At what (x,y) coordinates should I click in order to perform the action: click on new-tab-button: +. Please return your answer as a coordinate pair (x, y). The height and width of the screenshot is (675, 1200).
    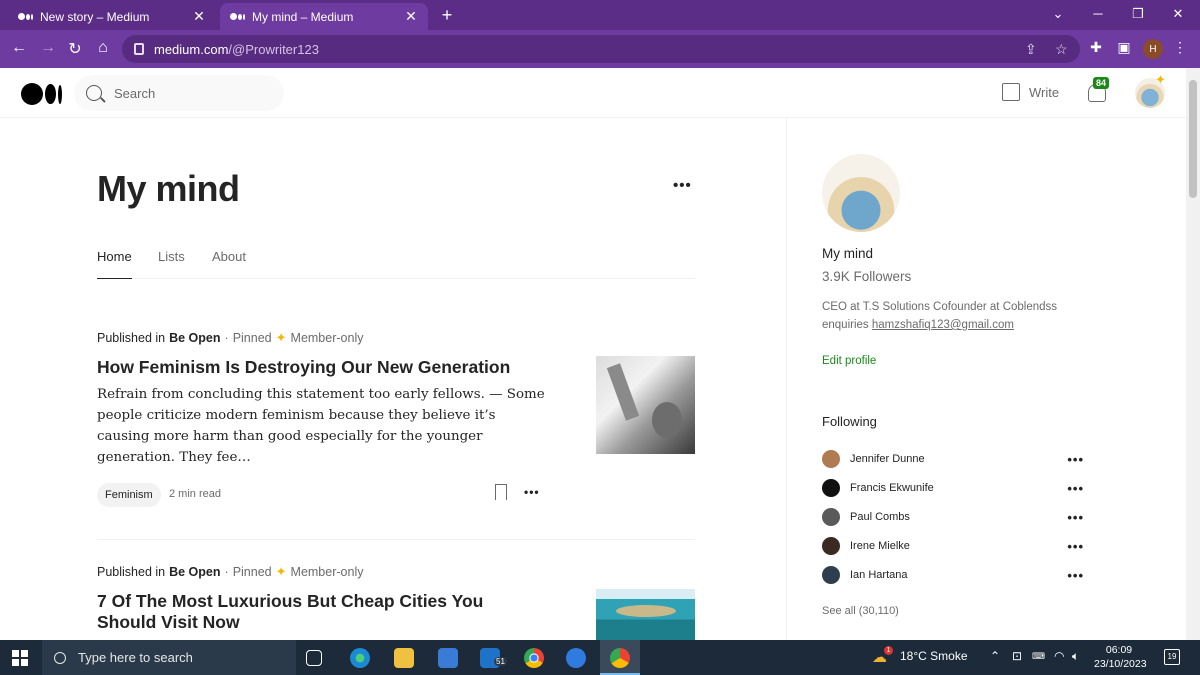
    Looking at the image, I should click on (447, 15).